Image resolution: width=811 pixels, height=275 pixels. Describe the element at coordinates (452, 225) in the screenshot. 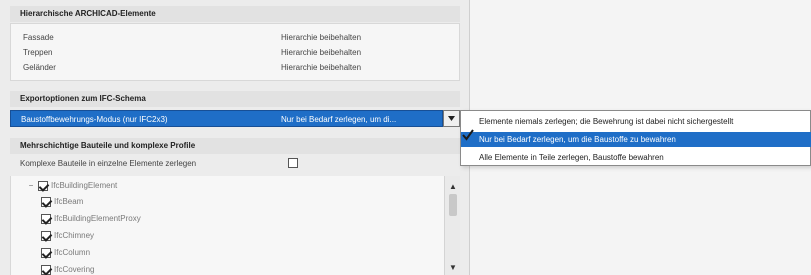

I see `tree-scrollbar: ▲ ▼` at that location.